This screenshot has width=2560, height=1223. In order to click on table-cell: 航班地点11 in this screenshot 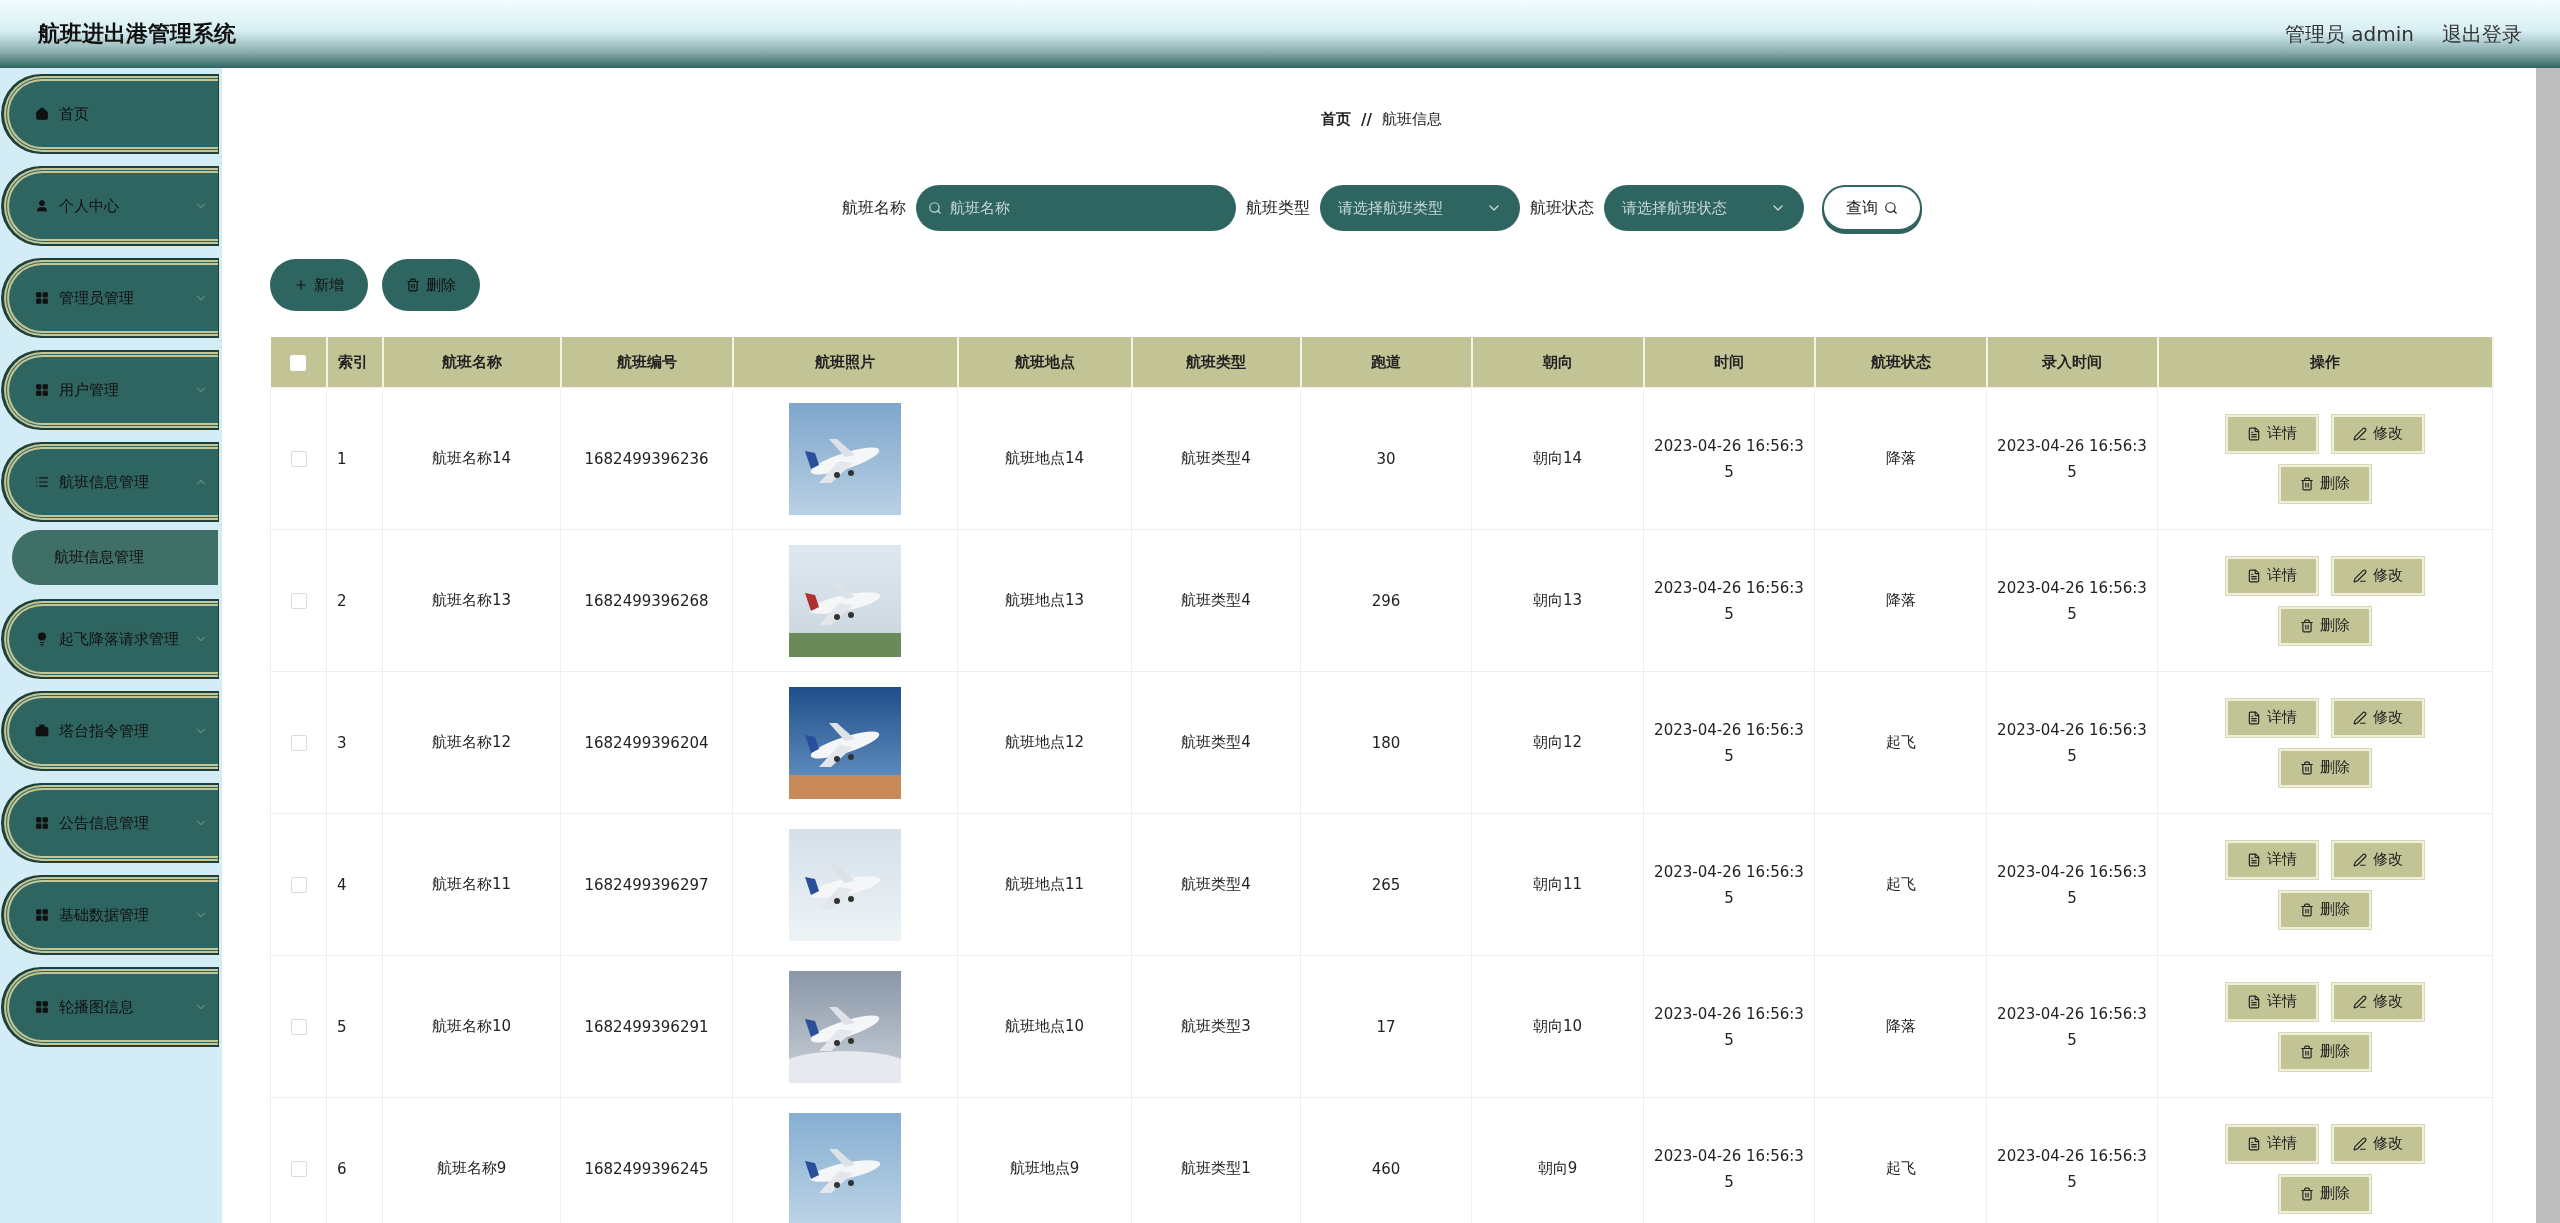, I will do `click(1044, 884)`.